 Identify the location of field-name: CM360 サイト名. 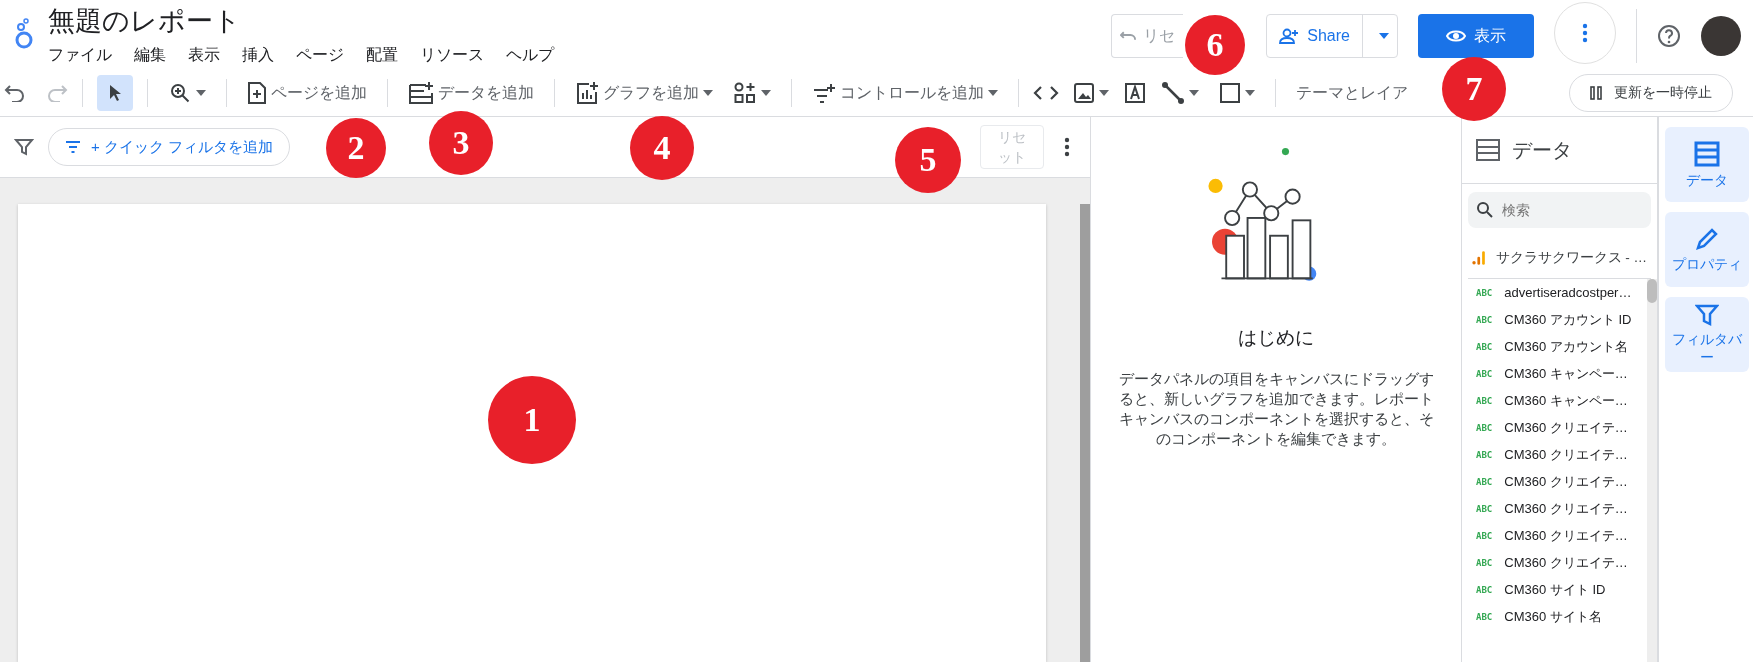
(1553, 616).